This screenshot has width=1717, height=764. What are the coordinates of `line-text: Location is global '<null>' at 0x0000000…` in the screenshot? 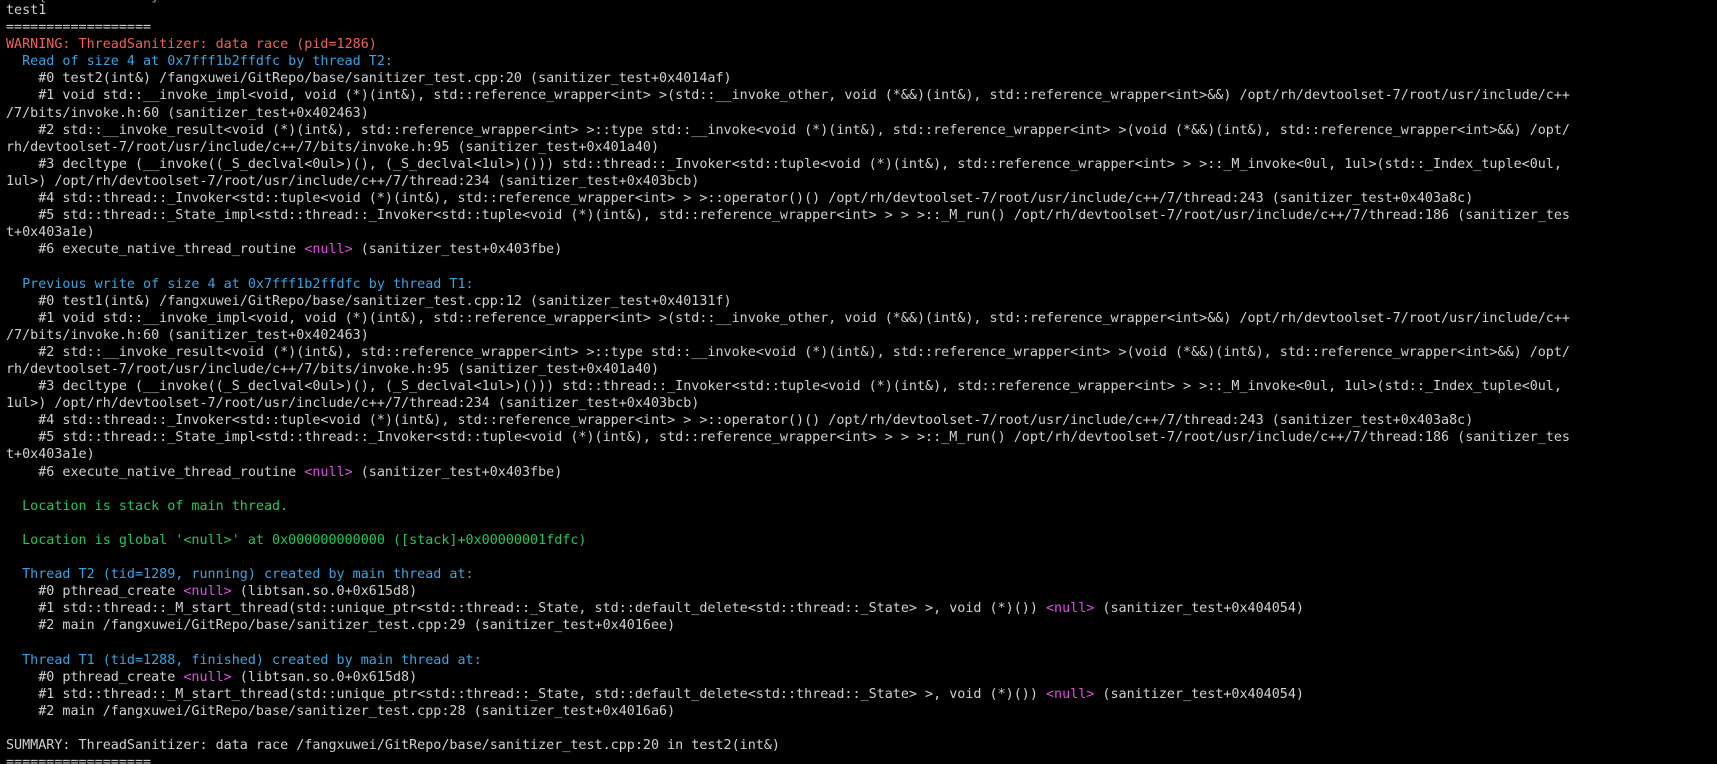 It's located at (296, 540).